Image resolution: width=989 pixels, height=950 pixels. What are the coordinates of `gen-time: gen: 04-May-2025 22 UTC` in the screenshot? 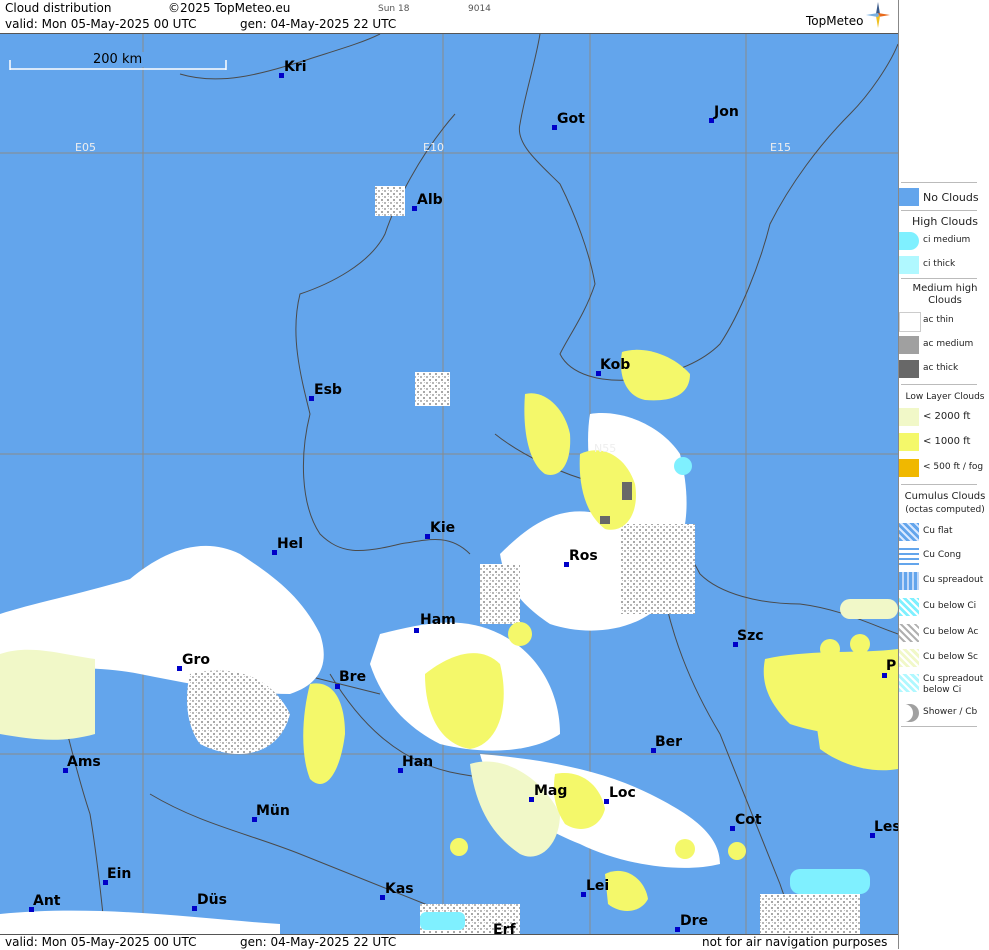 It's located at (318, 24).